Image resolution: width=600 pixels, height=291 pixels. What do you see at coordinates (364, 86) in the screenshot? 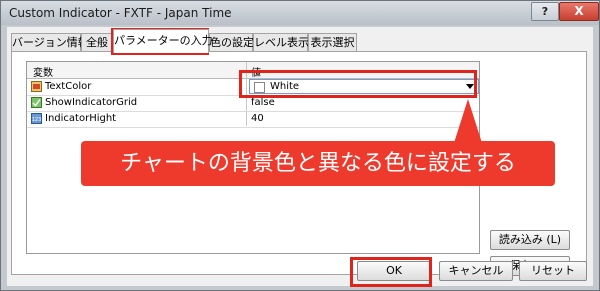
I see `textcolor-select: White` at bounding box center [364, 86].